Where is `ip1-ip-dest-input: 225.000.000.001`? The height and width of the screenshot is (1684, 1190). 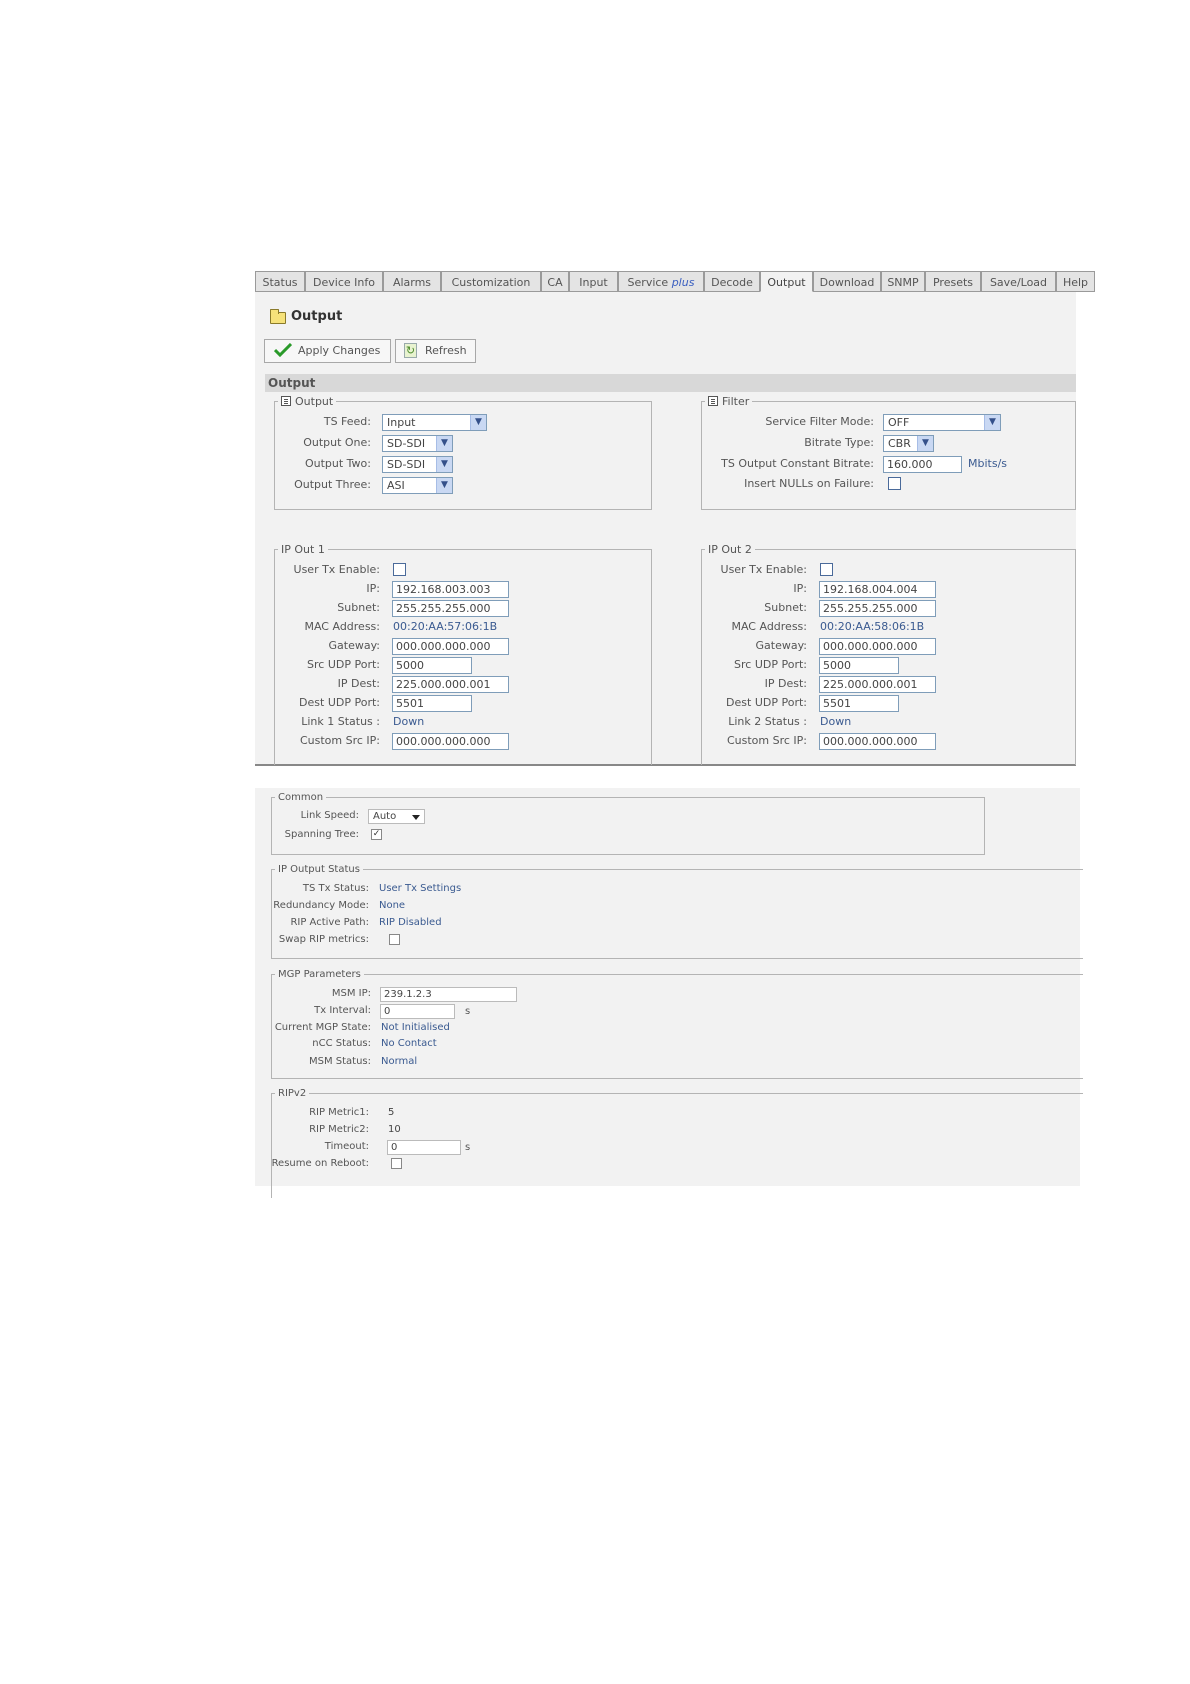
ip1-ip-dest-input: 225.000.000.001 is located at coordinates (450, 684).